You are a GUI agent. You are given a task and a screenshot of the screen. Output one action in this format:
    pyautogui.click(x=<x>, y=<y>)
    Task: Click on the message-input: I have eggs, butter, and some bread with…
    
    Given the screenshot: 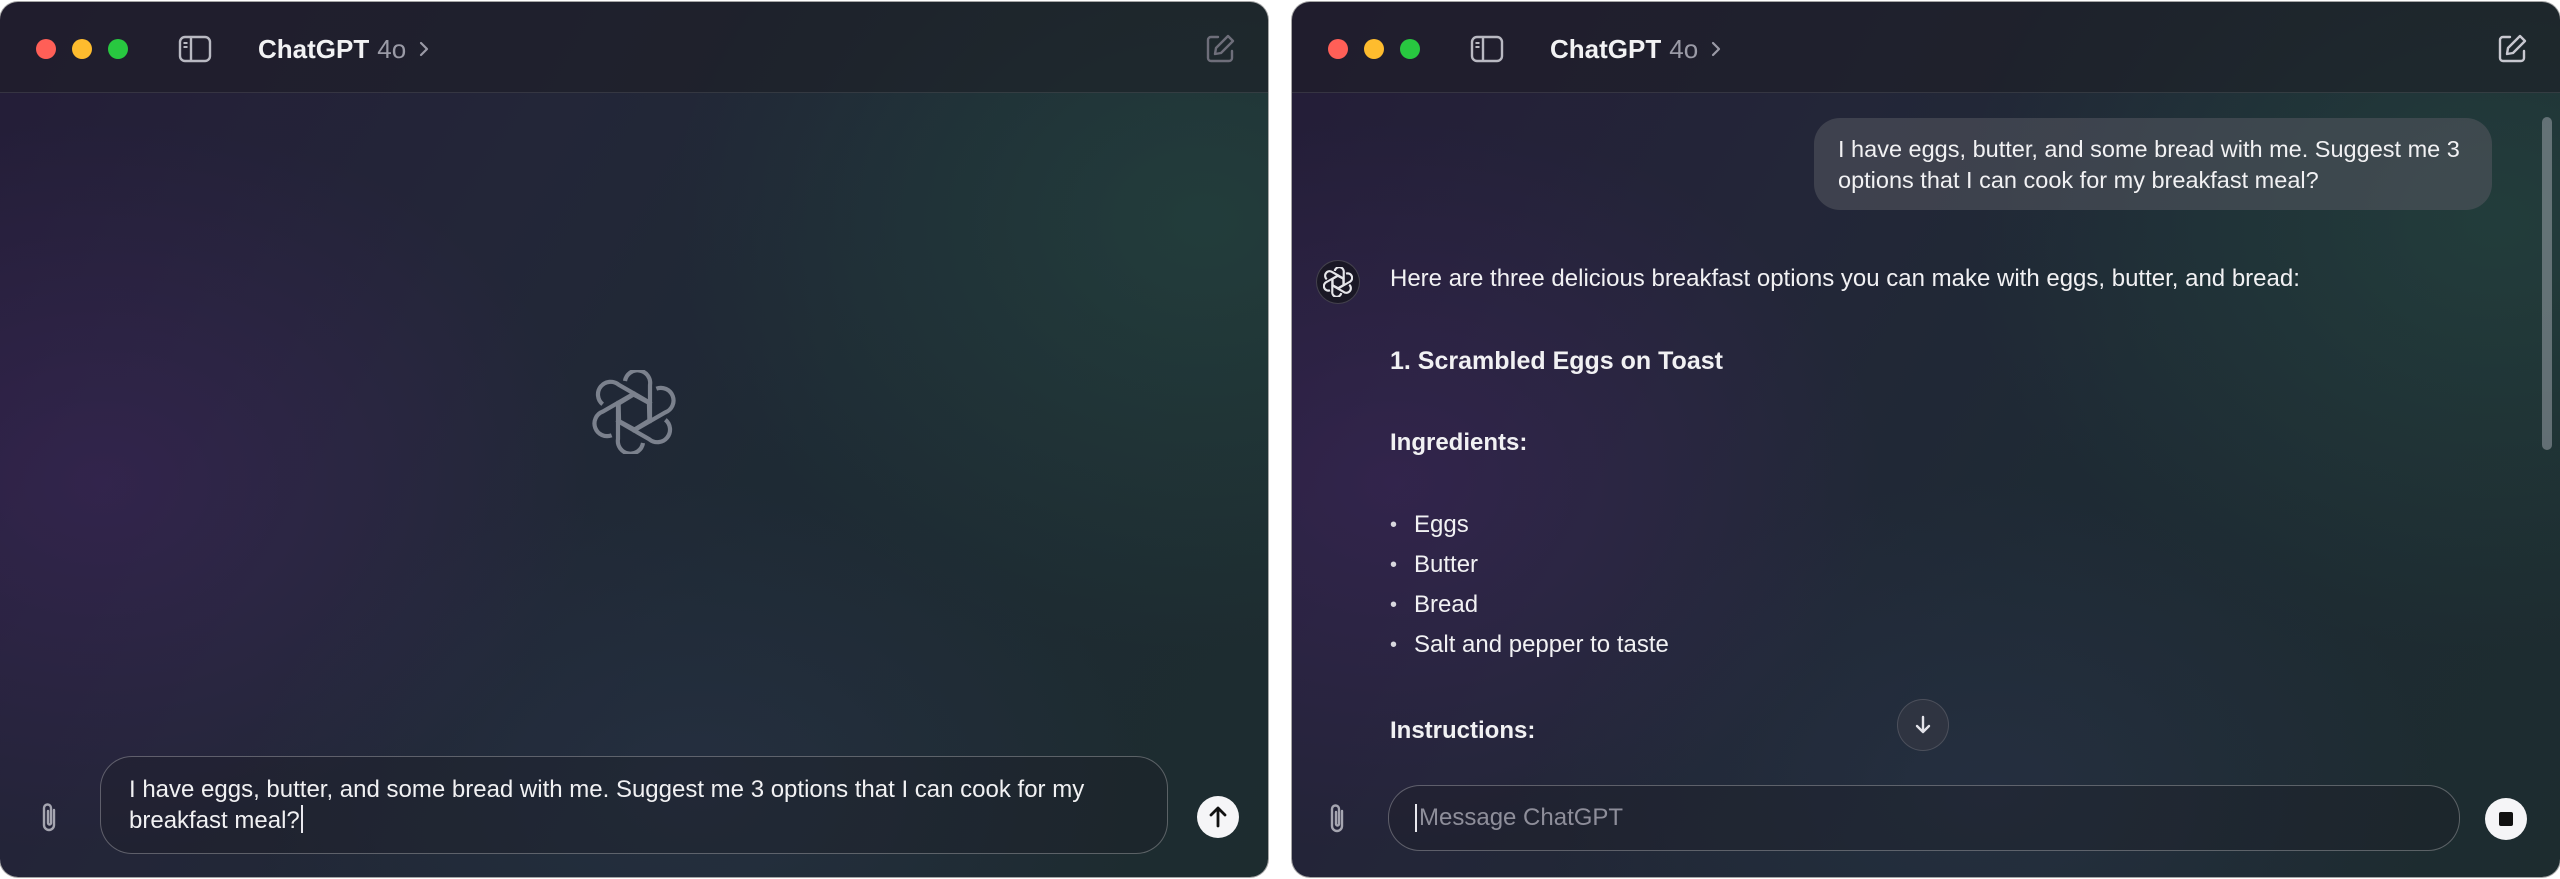 What is the action you would take?
    pyautogui.click(x=634, y=805)
    